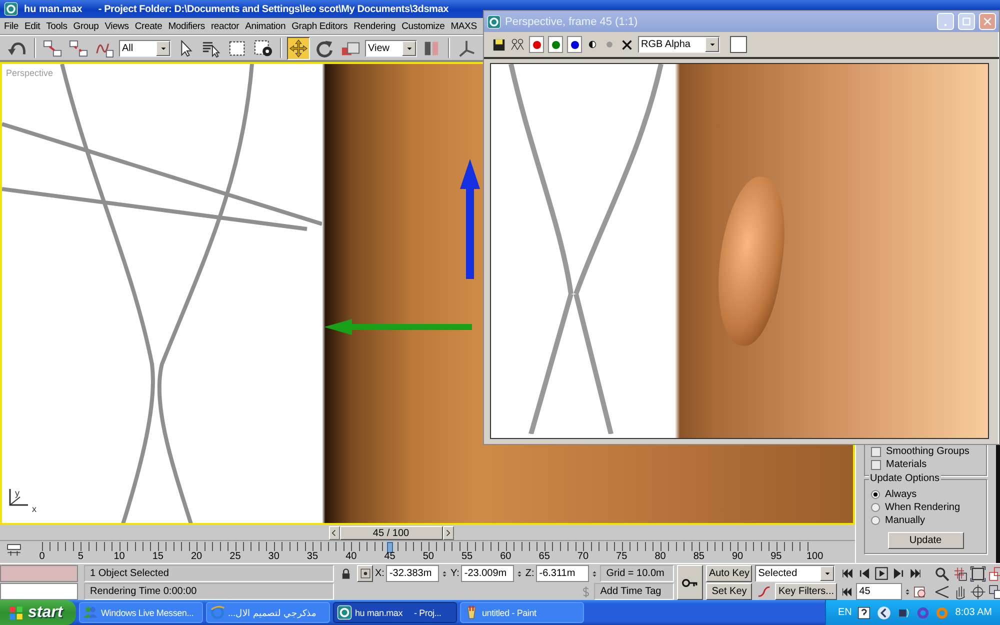 The width and height of the screenshot is (1000, 625). I want to click on window-title: hu man.max, so click(53, 9).